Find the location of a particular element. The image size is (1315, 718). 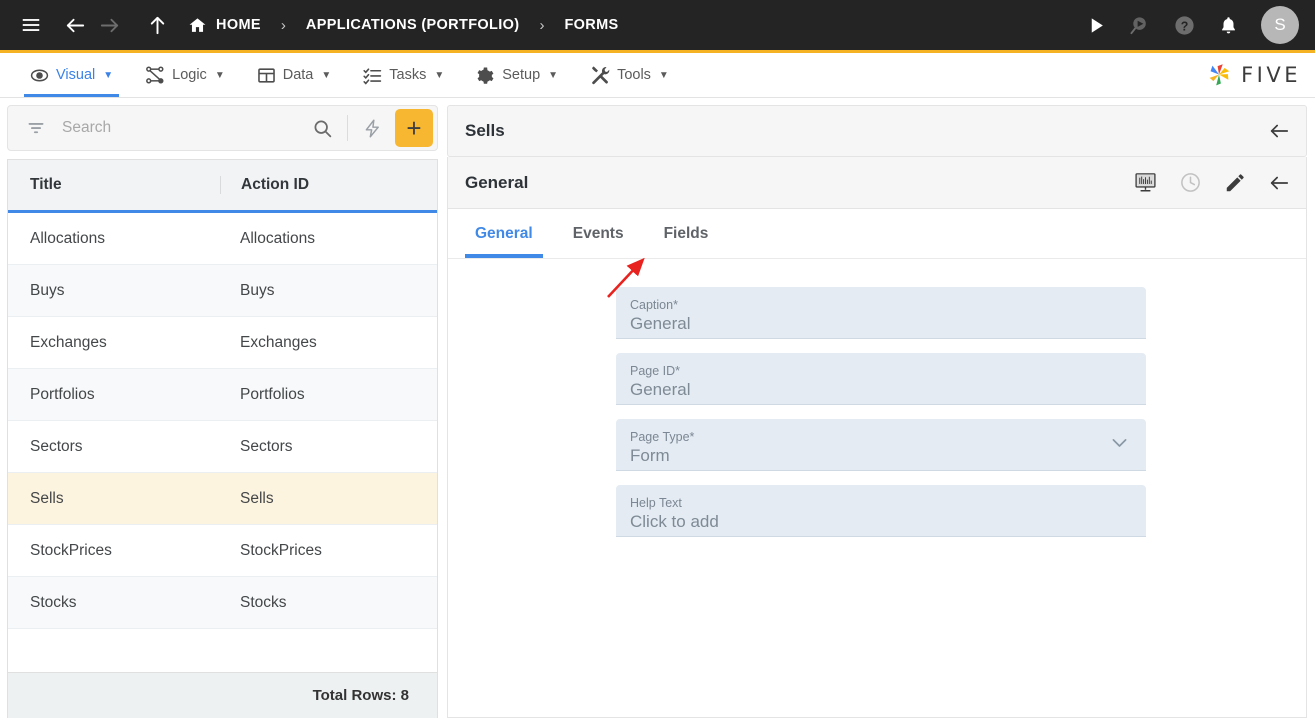

field-page-id: Page ID* General is located at coordinates (881, 379).